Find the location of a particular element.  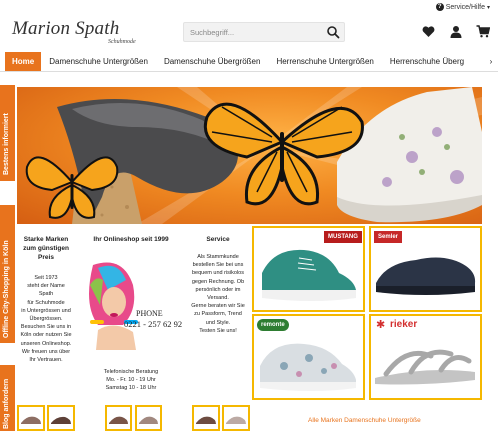

info-line: zu Passform, Trend is located at coordinates (218, 314).